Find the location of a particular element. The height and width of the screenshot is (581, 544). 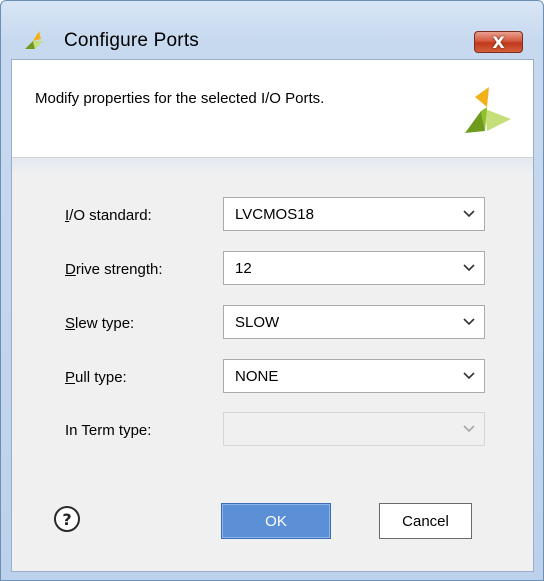

pull-type-value: NONE is located at coordinates (257, 376).